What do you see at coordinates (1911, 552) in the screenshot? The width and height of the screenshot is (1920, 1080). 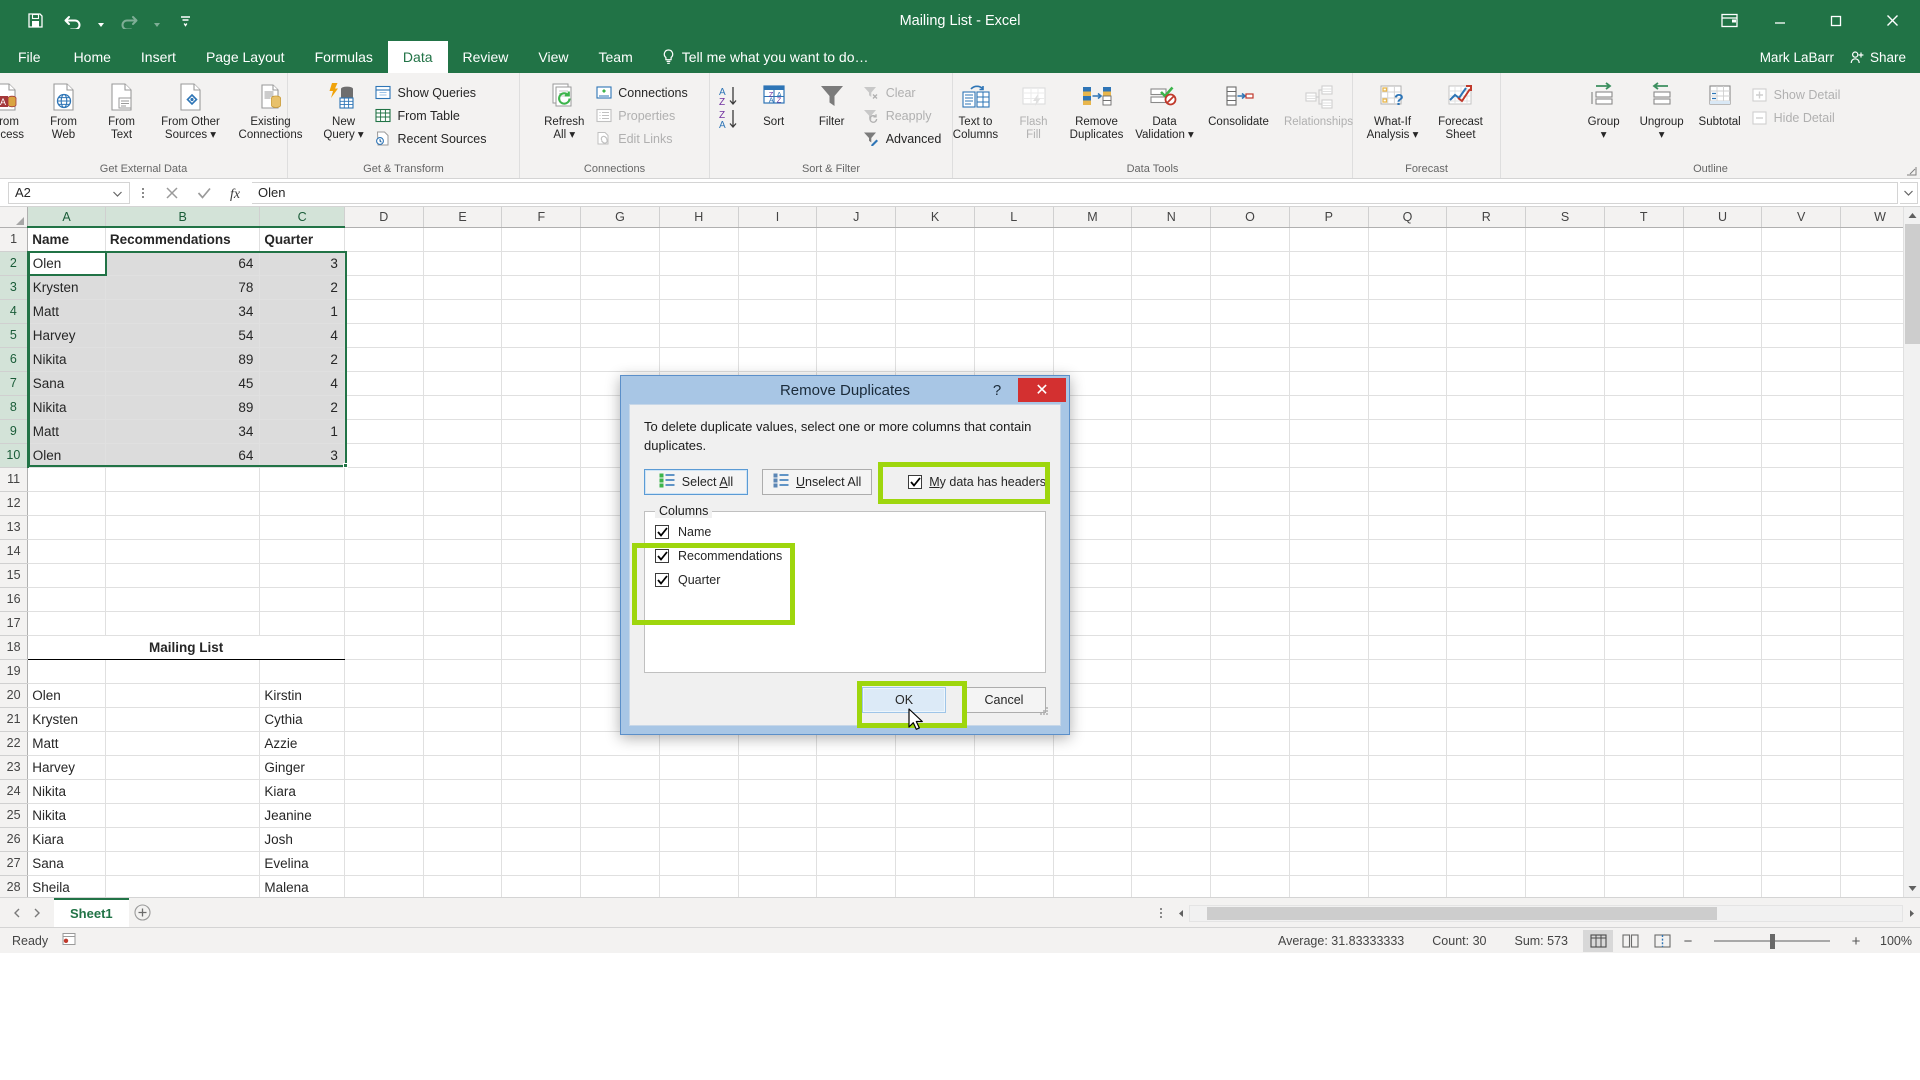 I see `vertical-scrollbar` at bounding box center [1911, 552].